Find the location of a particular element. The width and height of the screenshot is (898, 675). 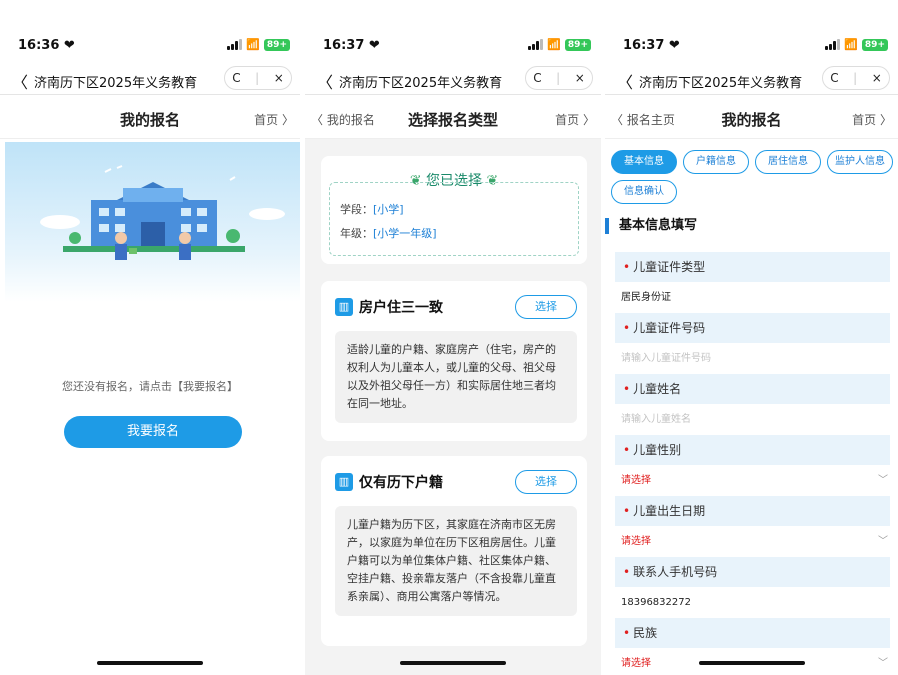

tab-household-info: 户籍信息 is located at coordinates (716, 162).